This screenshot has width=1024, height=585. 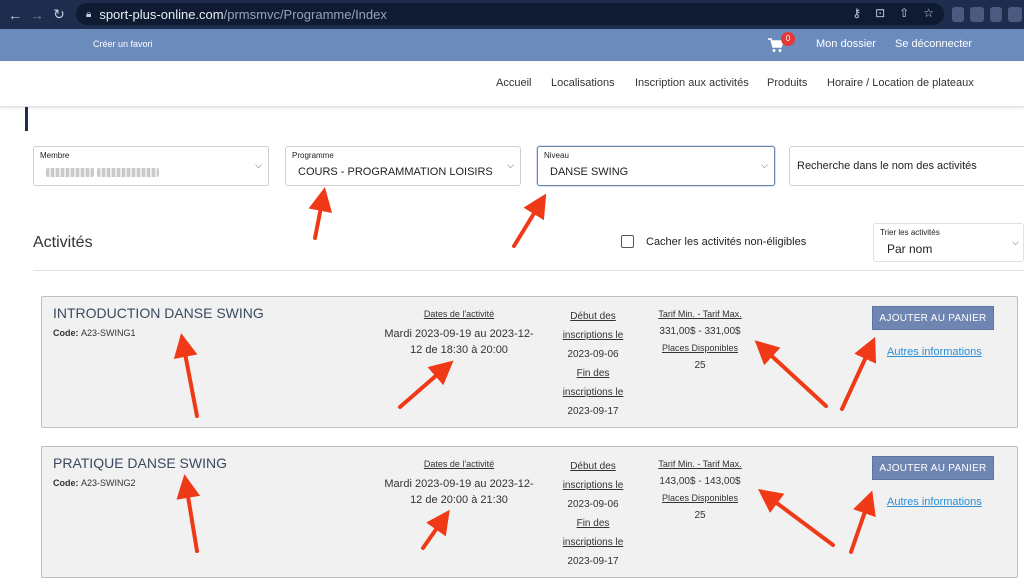 I want to click on reload-icon: ↻, so click(x=59, y=14).